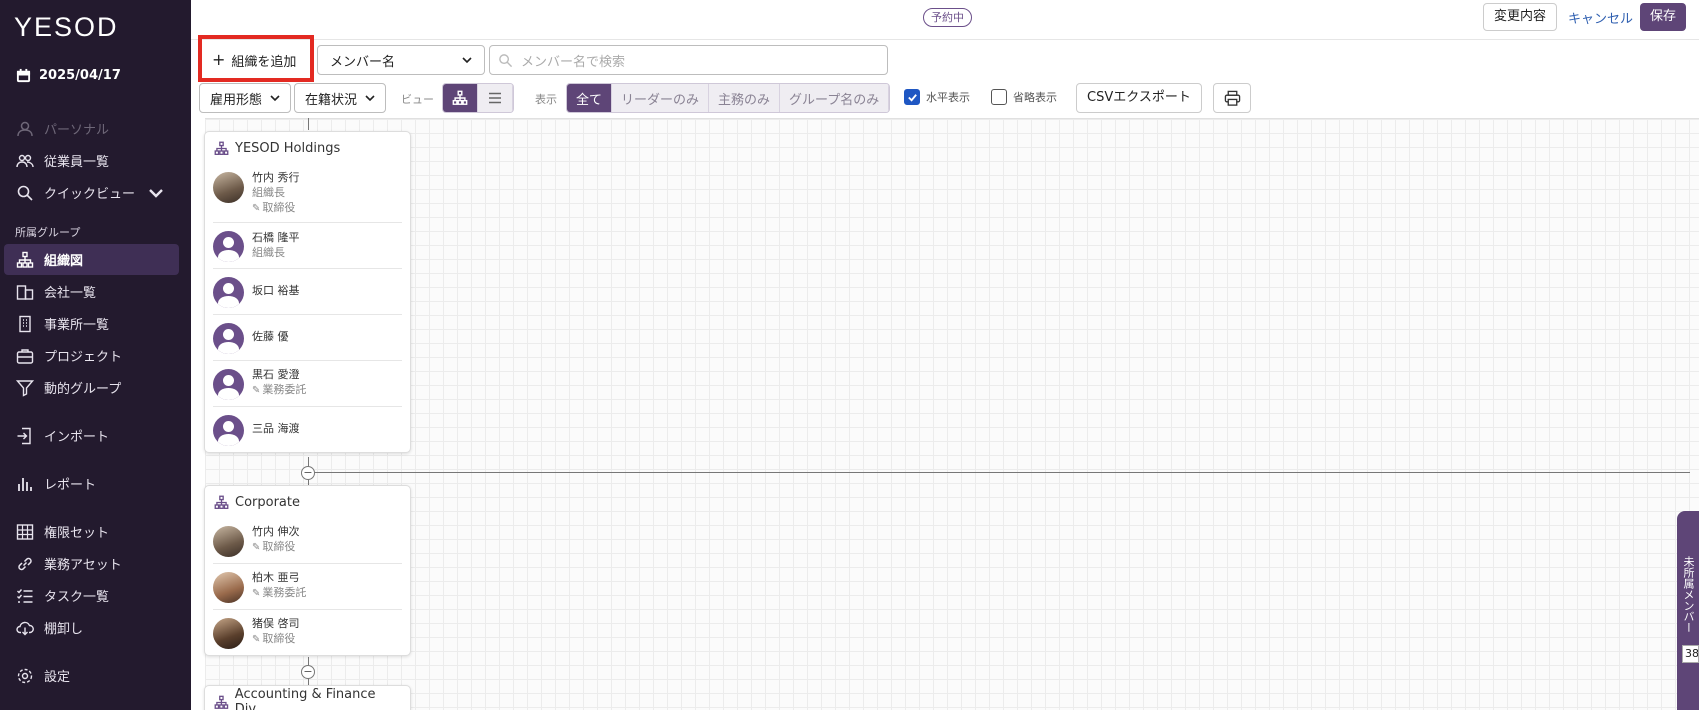  Describe the element at coordinates (256, 208) in the screenshot. I see `edit-icon: ✎` at that location.